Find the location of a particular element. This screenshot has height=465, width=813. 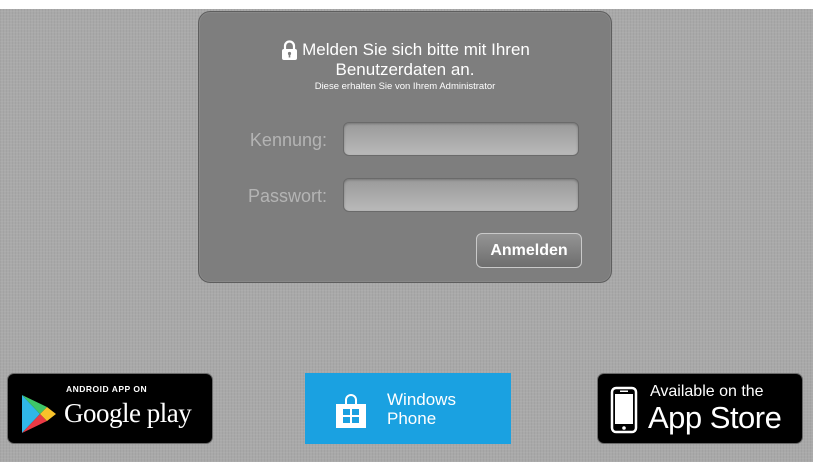

app-store-title: App Store is located at coordinates (715, 417).